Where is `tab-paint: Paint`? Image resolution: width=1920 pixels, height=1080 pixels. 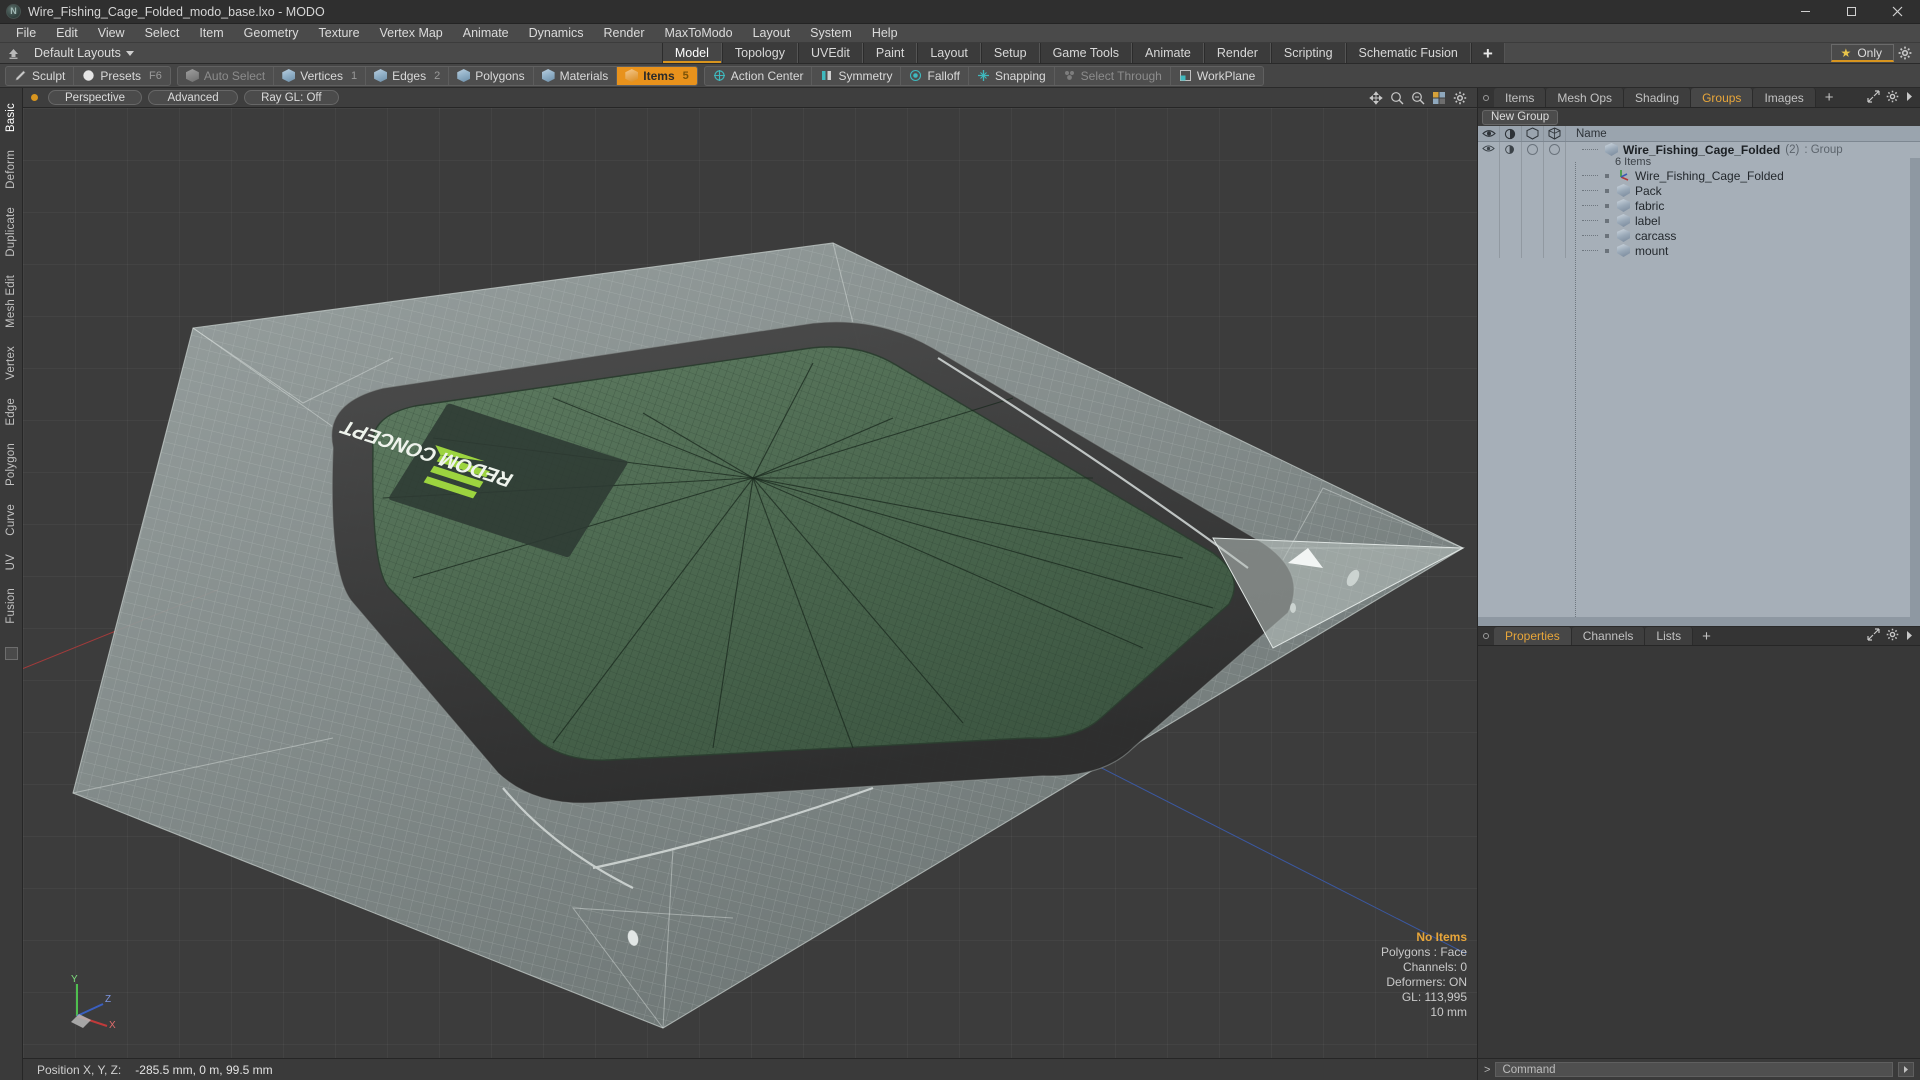
tab-paint: Paint is located at coordinates (890, 53).